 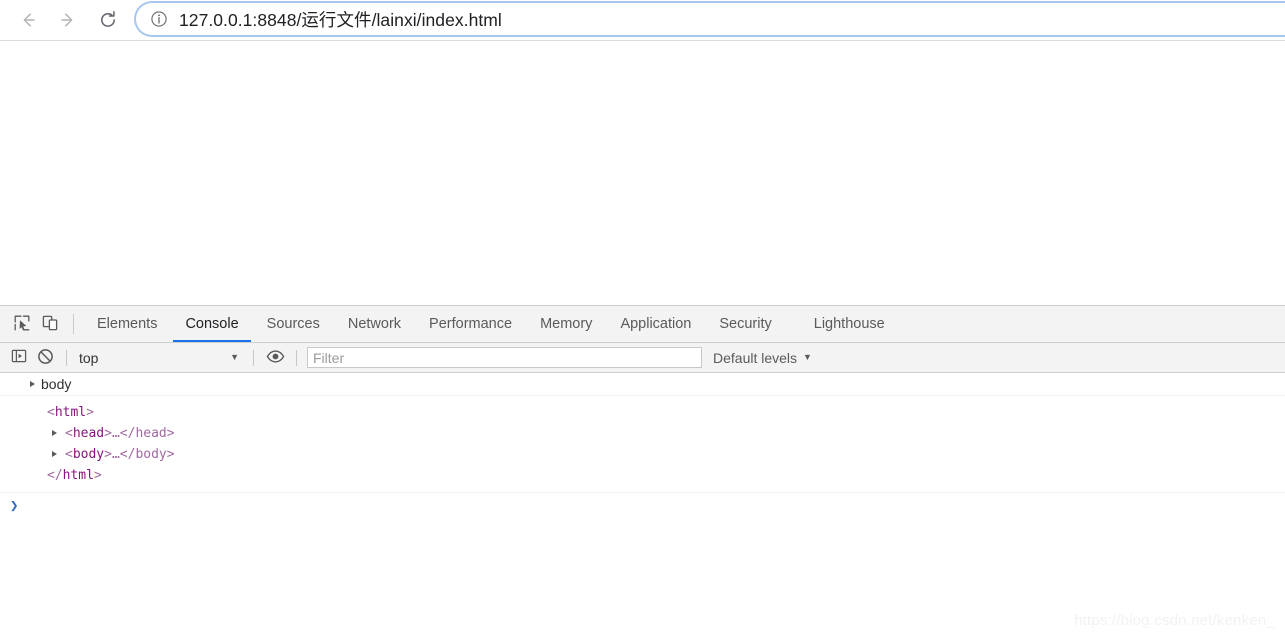 I want to click on console-filter-input, so click(x=504, y=357).